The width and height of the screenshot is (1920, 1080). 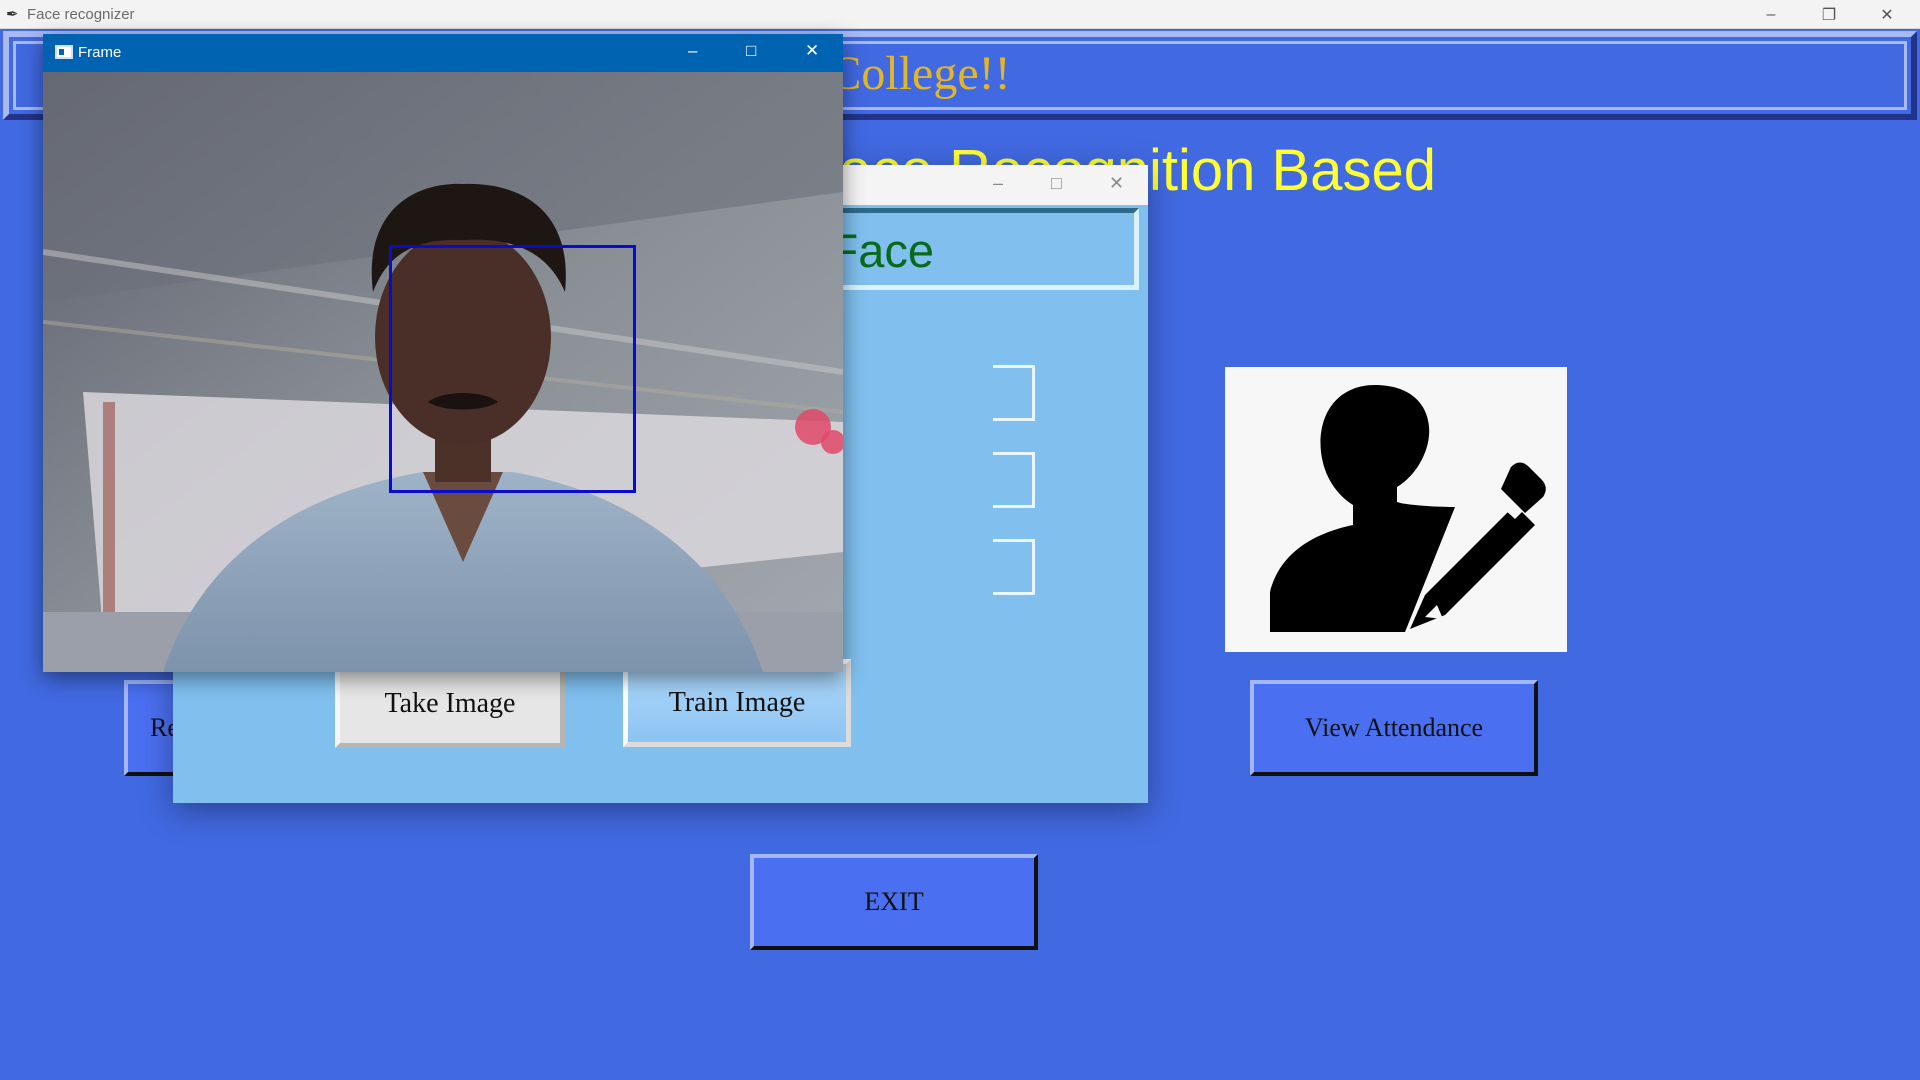 What do you see at coordinates (998, 183) in the screenshot?
I see `dialog-minimize-button: –` at bounding box center [998, 183].